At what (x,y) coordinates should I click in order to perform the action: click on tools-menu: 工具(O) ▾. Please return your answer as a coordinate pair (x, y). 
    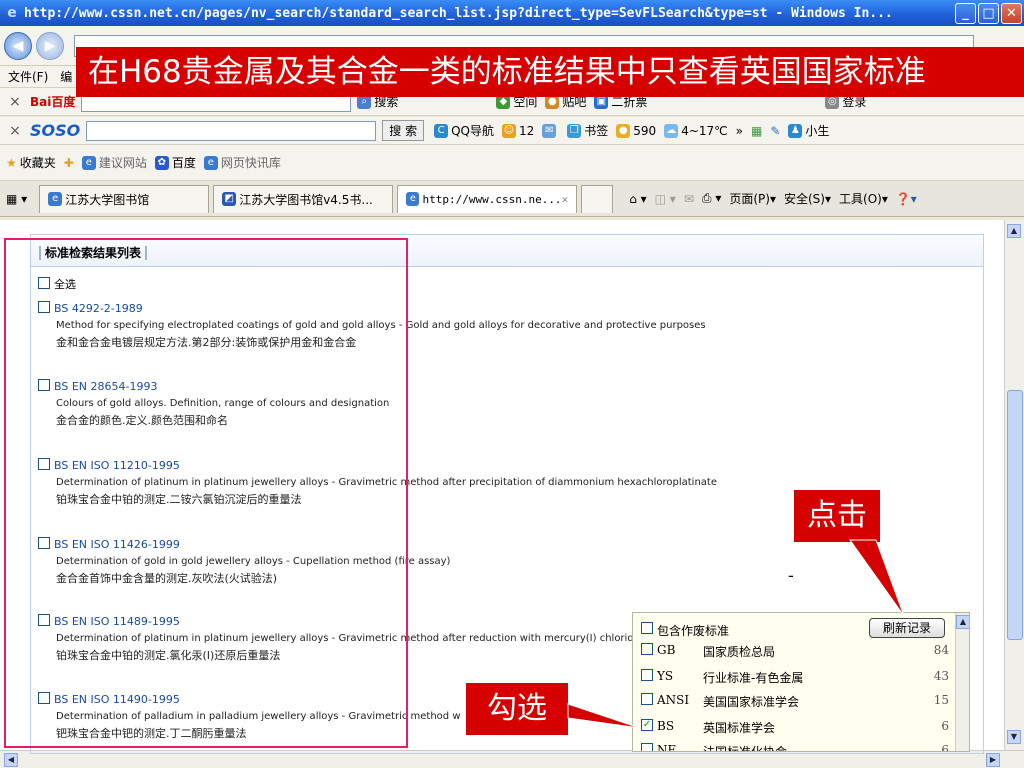
    Looking at the image, I should click on (863, 198).